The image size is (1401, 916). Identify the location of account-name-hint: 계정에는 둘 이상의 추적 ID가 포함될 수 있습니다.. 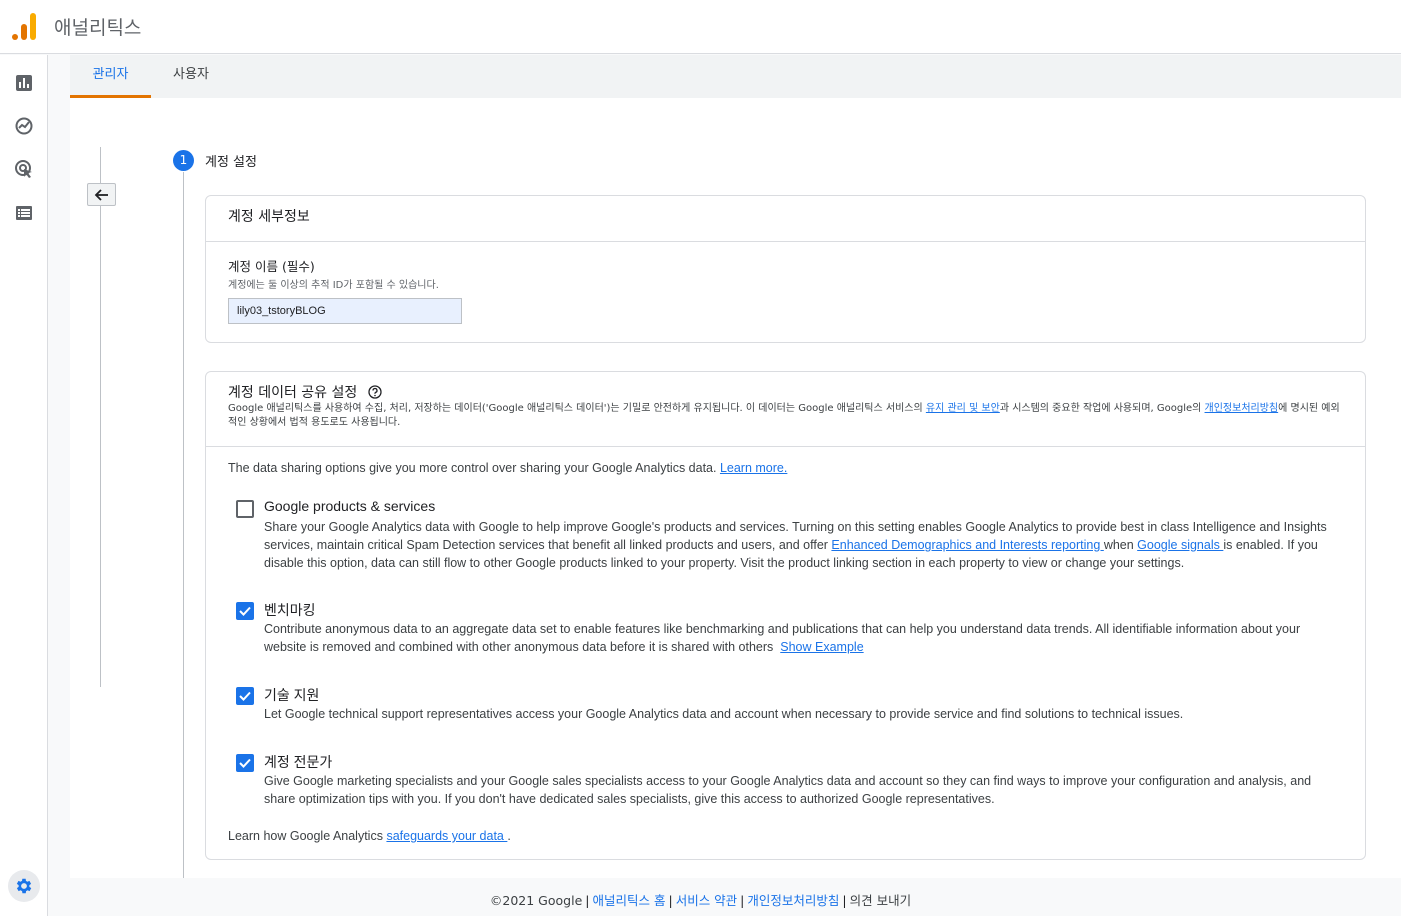
(333, 285).